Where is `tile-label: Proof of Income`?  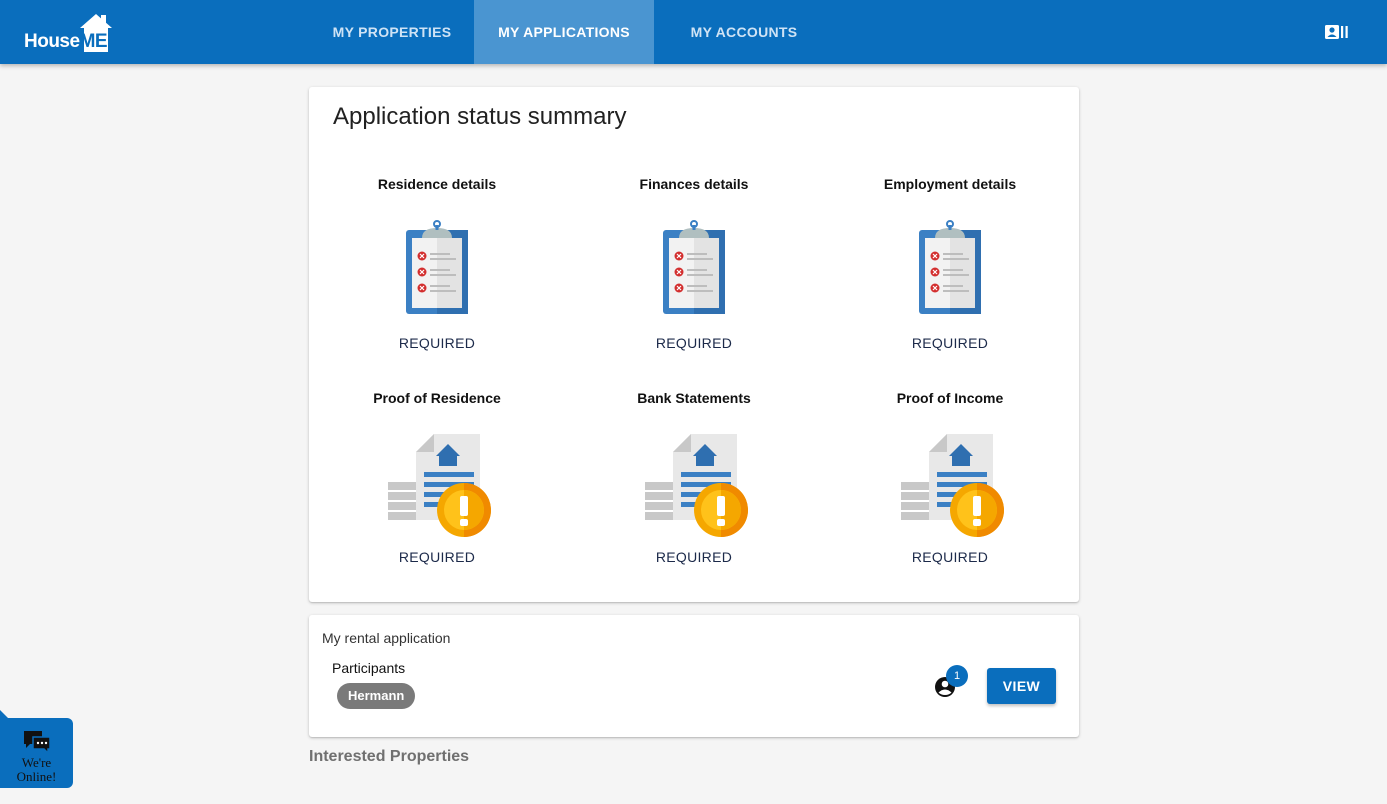
tile-label: Proof of Income is located at coordinates (950, 398).